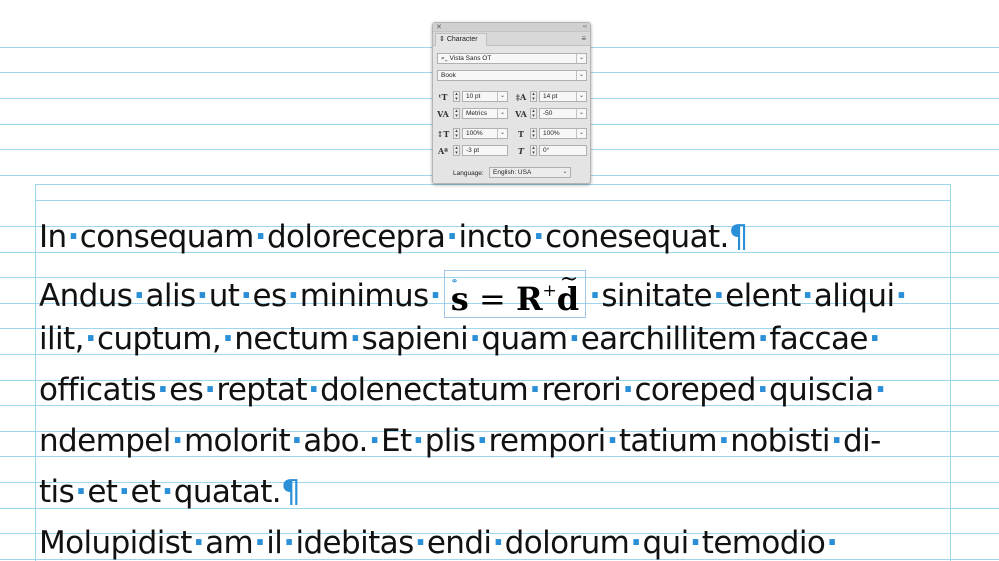 Image resolution: width=999 pixels, height=561 pixels. What do you see at coordinates (547, 441) in the screenshot?
I see `word: rempori` at bounding box center [547, 441].